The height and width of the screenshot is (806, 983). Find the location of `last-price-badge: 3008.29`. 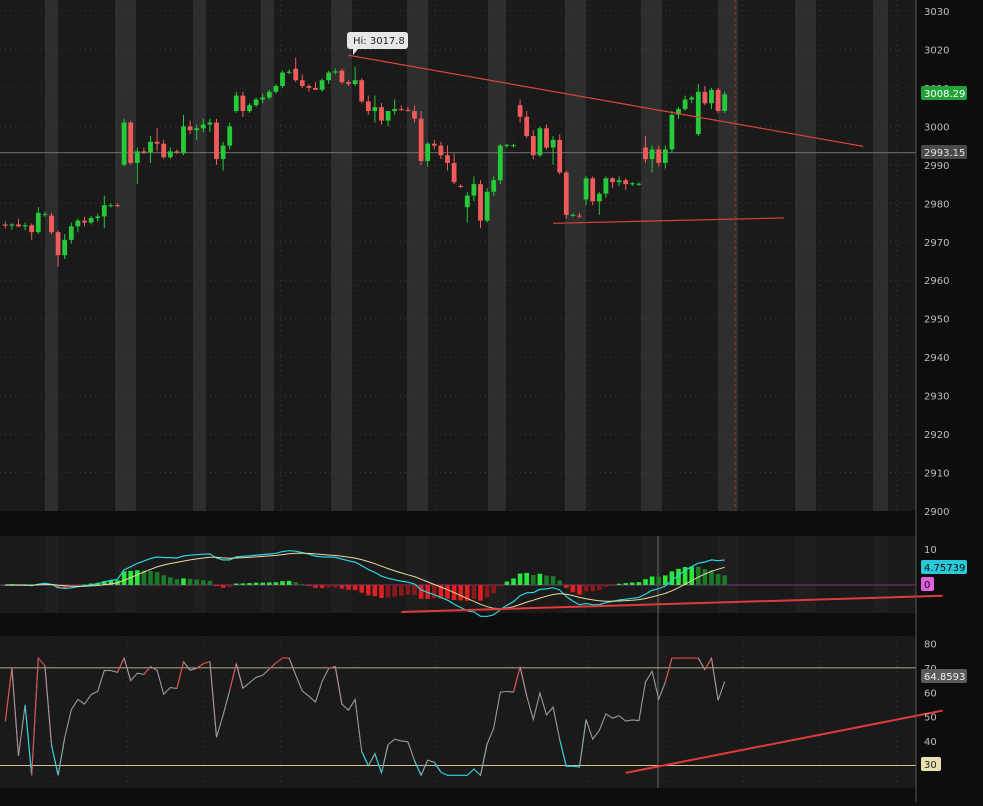

last-price-badge: 3008.29 is located at coordinates (944, 93).